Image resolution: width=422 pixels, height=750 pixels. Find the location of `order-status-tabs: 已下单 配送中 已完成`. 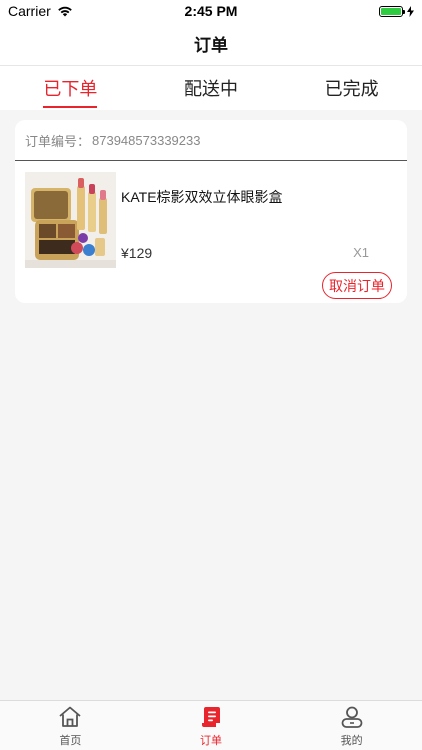

order-status-tabs: 已下单 配送中 已完成 is located at coordinates (211, 88).